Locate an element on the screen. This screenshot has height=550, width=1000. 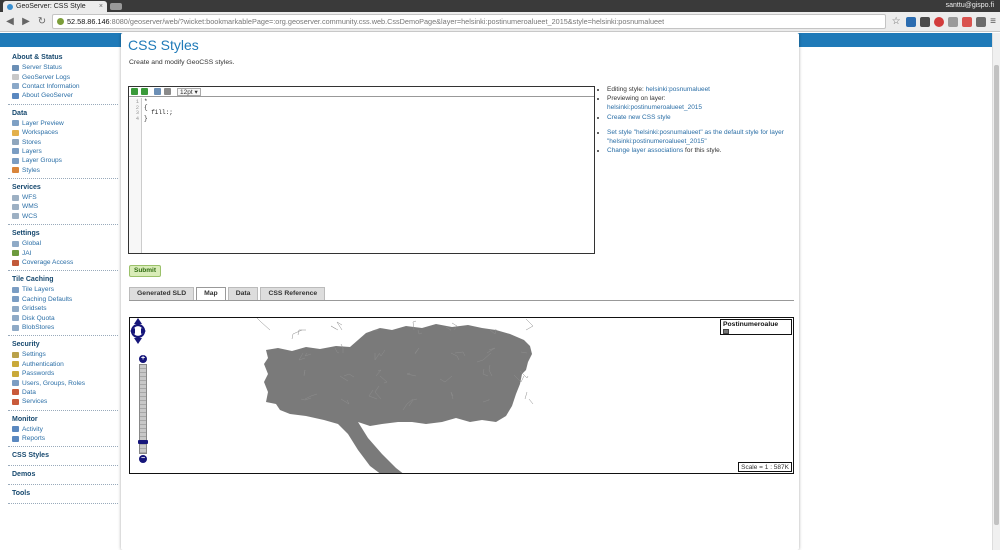
extension-gmail-icon is located at coordinates (967, 21).